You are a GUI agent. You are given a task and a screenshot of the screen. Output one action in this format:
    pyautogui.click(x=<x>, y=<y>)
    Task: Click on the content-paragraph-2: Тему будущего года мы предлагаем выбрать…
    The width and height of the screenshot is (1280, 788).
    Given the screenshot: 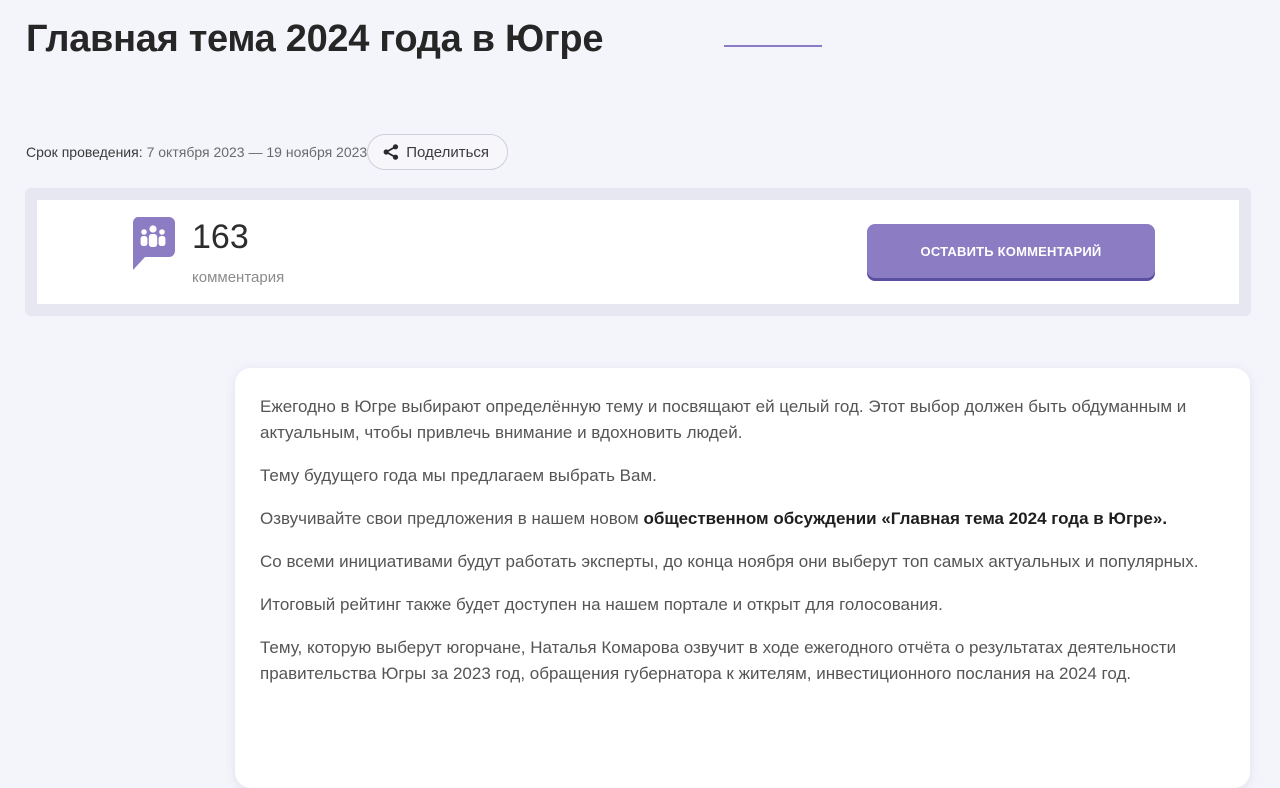 What is the action you would take?
    pyautogui.click(x=458, y=475)
    